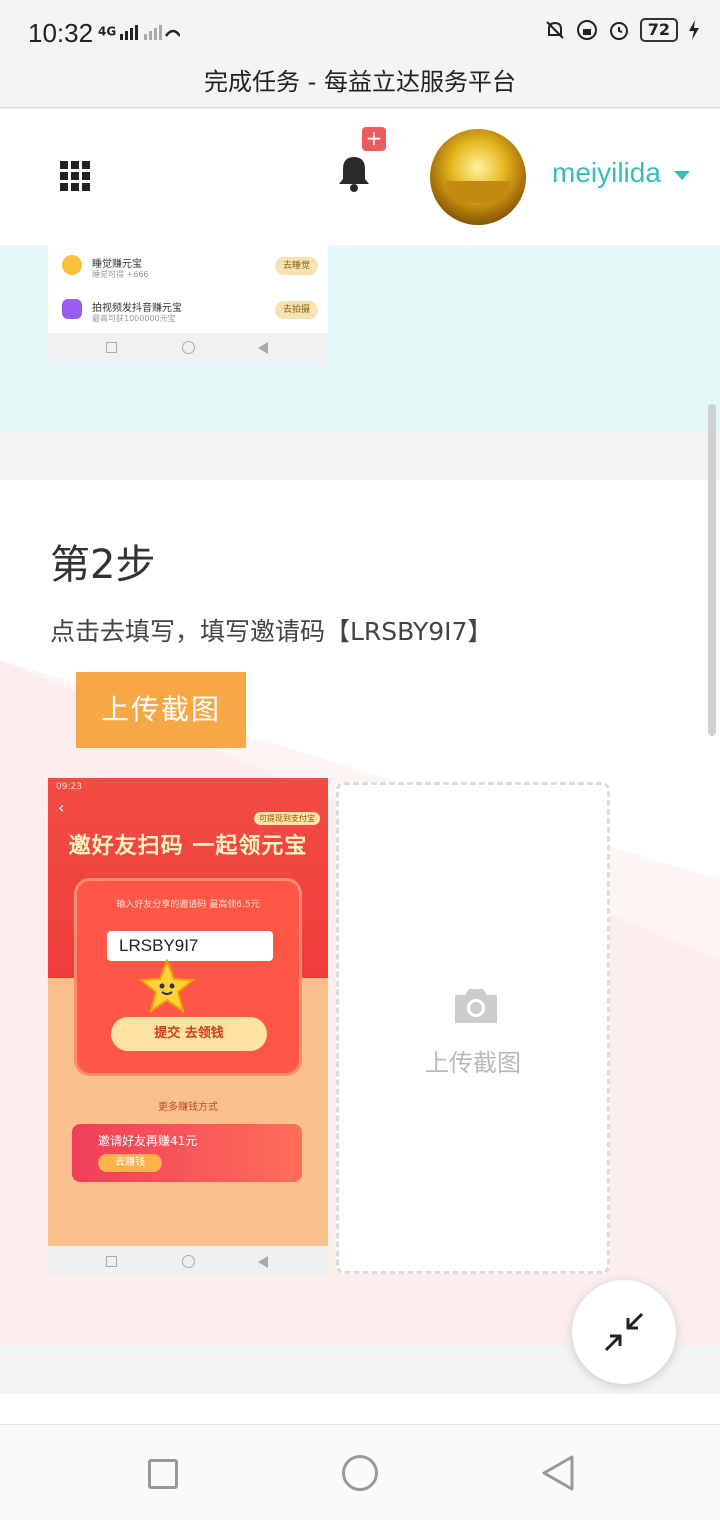  Describe the element at coordinates (473, 1063) in the screenshot. I see `upload-area-label: 上传截图` at that location.